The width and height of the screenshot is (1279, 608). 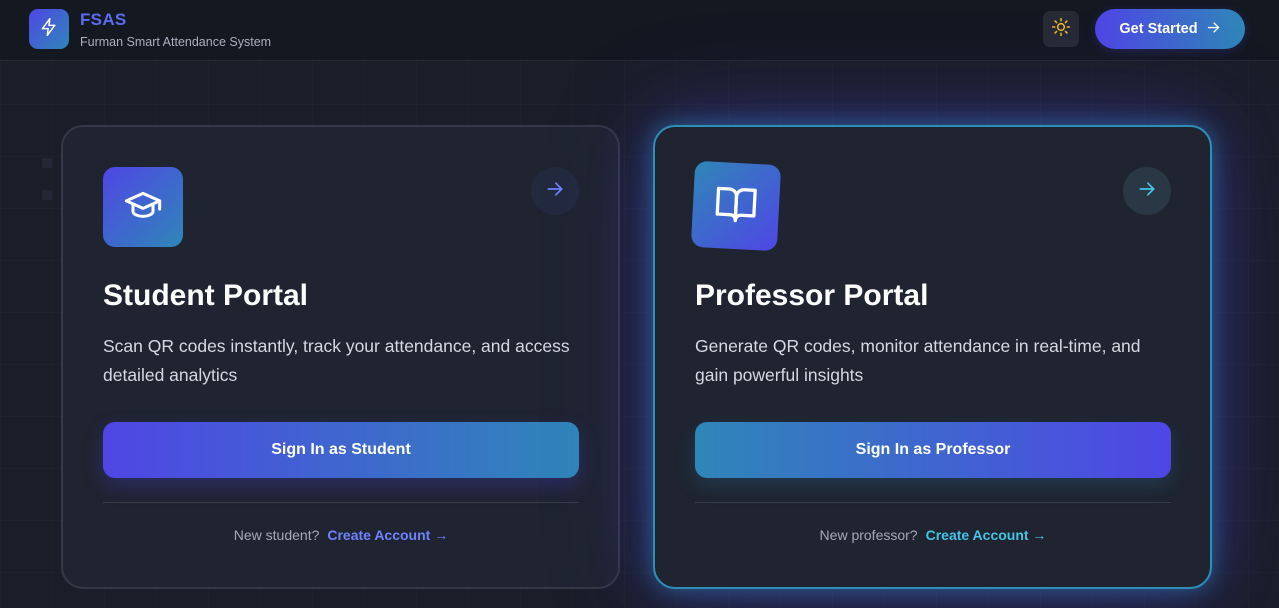 What do you see at coordinates (933, 450) in the screenshot?
I see `sign-in-professor-button: Sign In as Professor` at bounding box center [933, 450].